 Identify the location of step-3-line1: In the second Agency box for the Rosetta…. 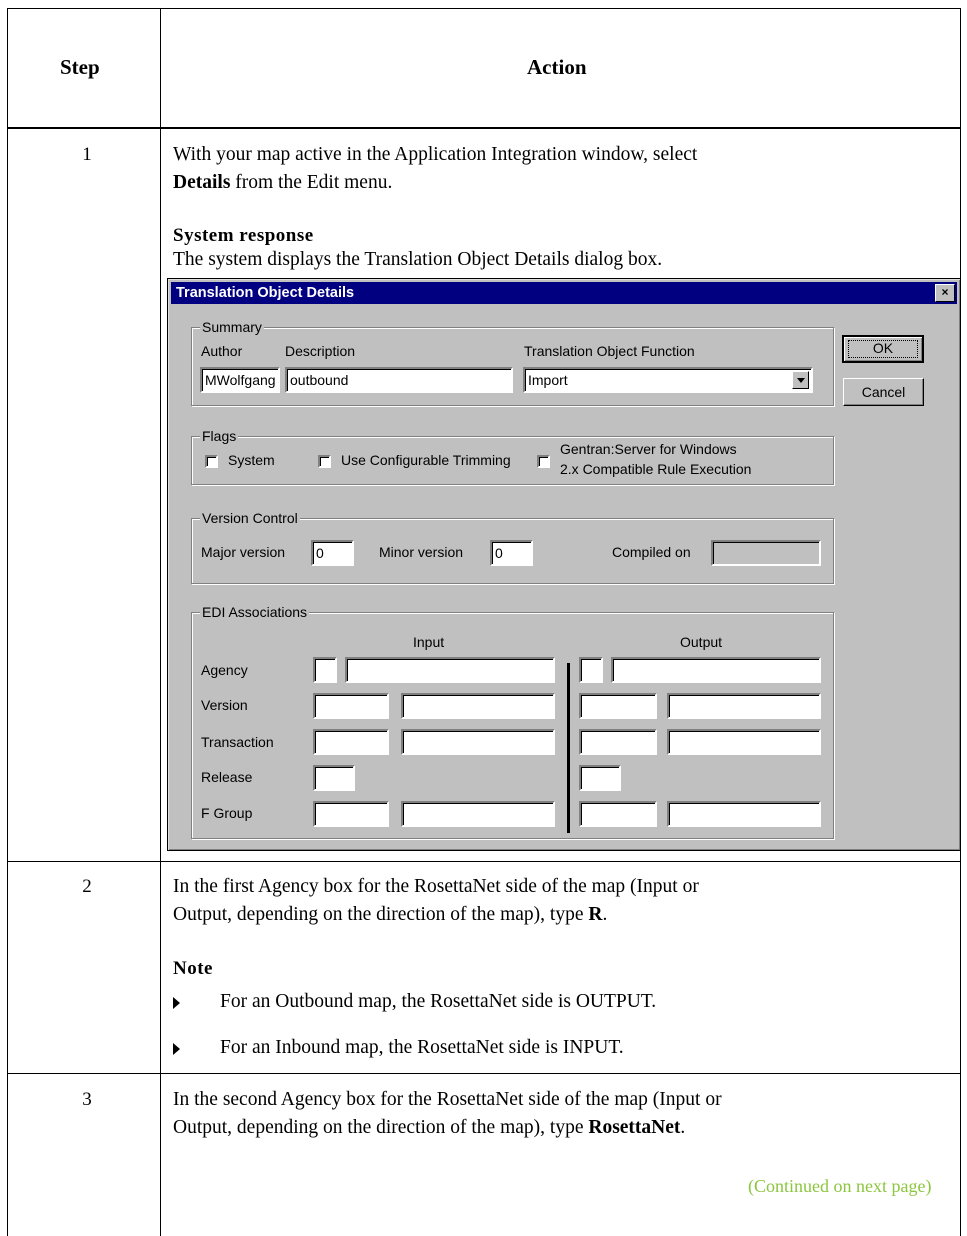
(447, 1099).